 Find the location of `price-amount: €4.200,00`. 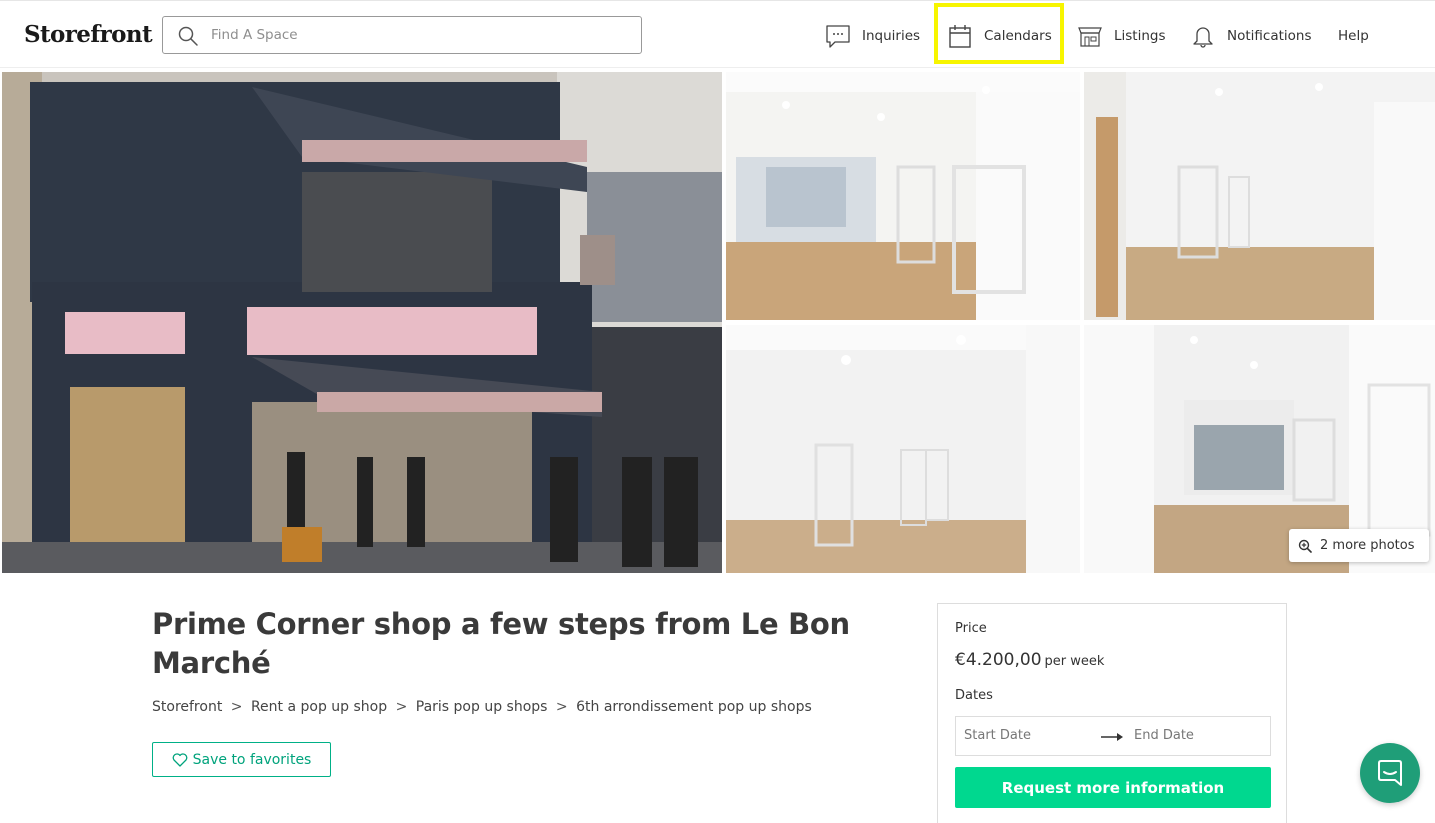

price-amount: €4.200,00 is located at coordinates (998, 660).